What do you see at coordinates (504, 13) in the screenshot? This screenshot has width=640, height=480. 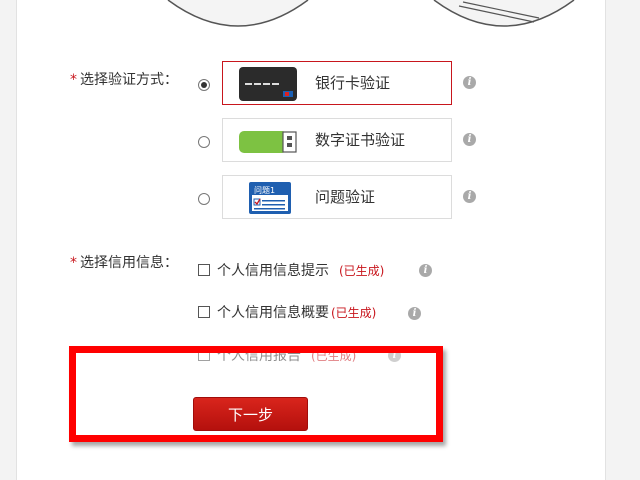 I see `card-illustration-icon` at bounding box center [504, 13].